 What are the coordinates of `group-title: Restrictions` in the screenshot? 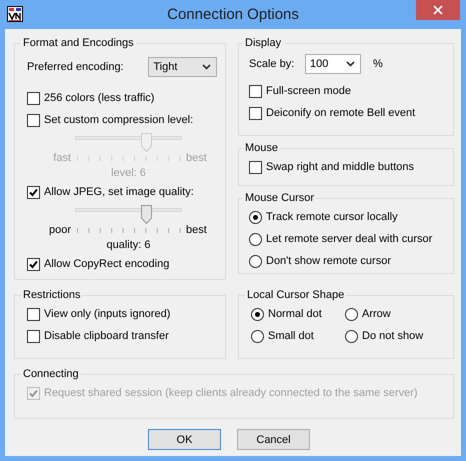 It's located at (52, 295).